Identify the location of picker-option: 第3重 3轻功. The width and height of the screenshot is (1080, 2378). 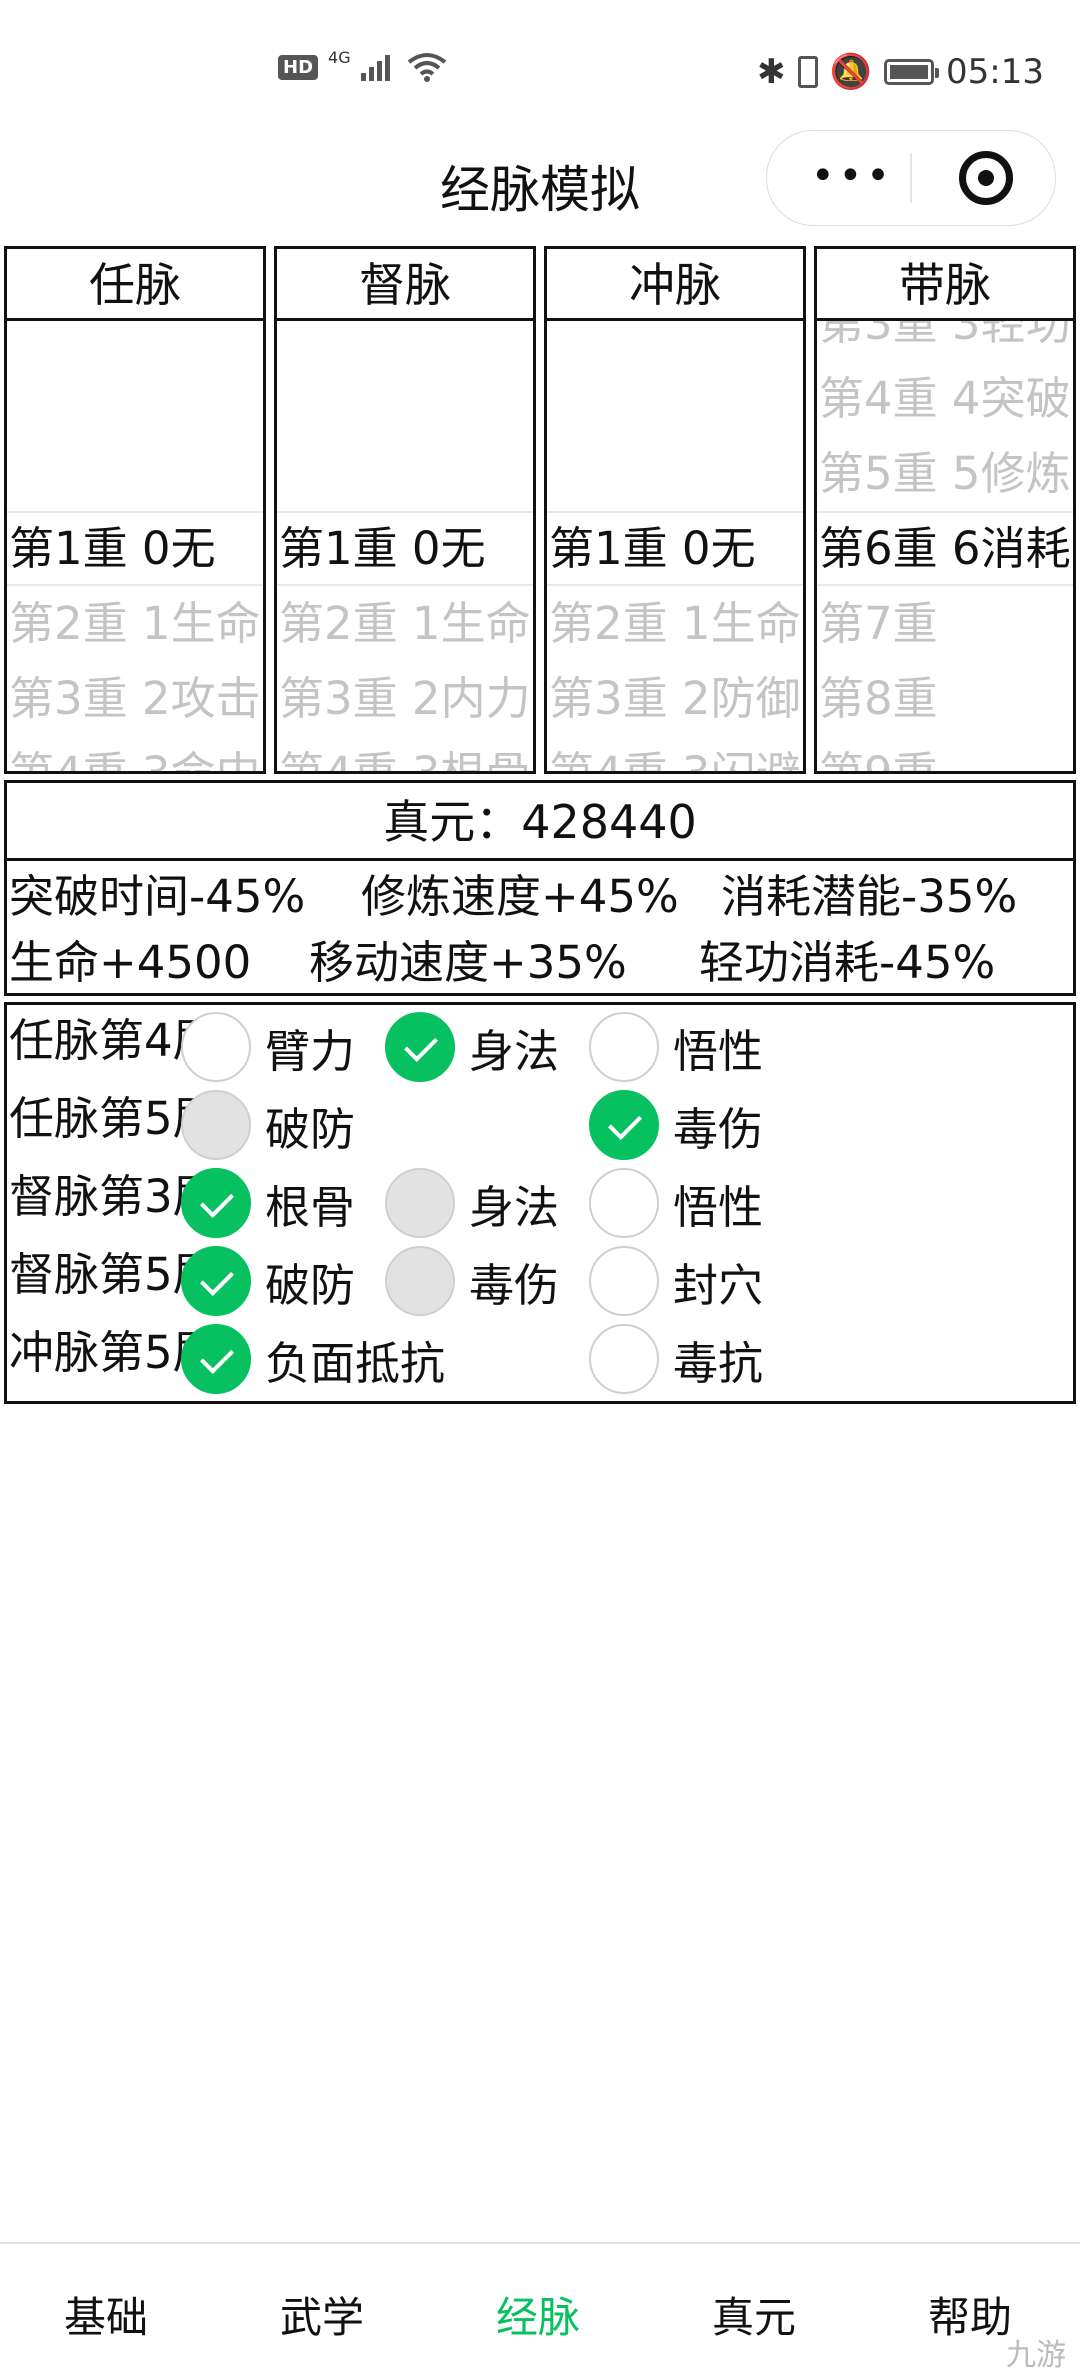
(945, 341).